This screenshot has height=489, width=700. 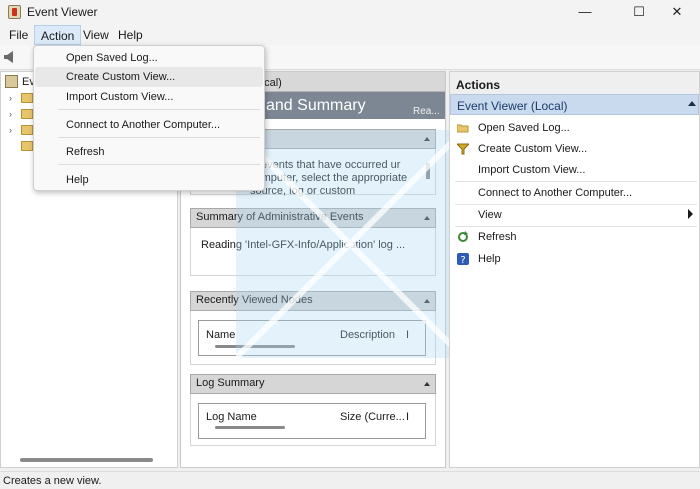 What do you see at coordinates (220, 335) in the screenshot?
I see `column-header-name: Name` at bounding box center [220, 335].